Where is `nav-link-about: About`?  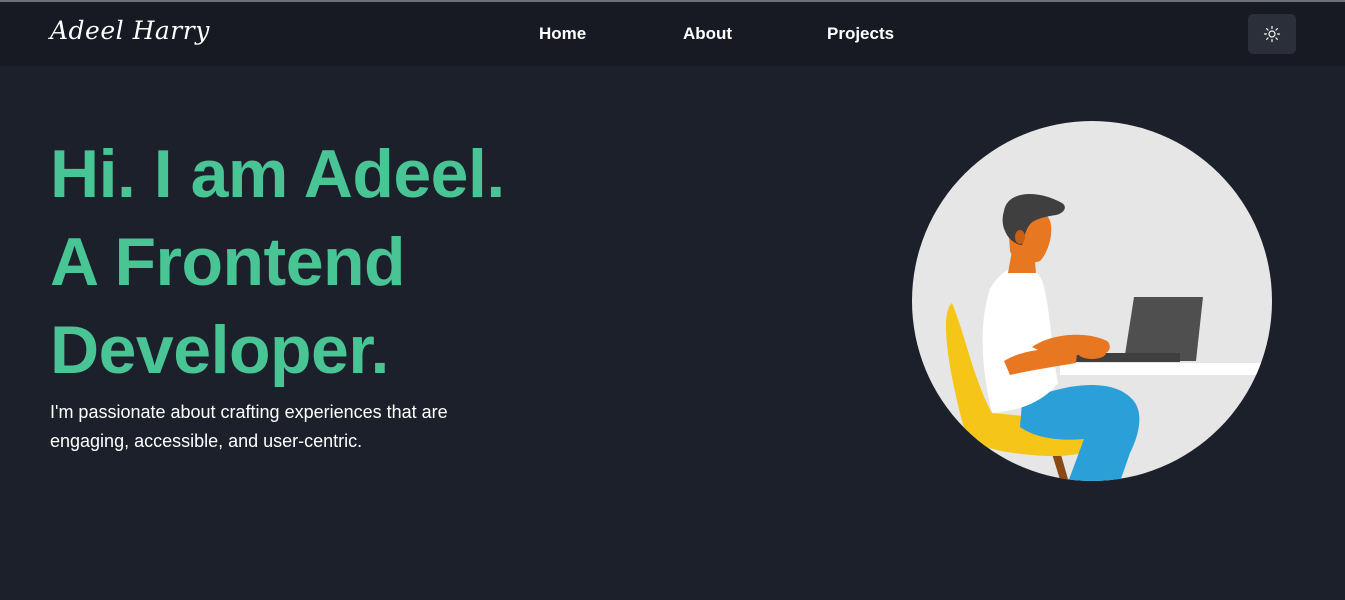
nav-link-about: About is located at coordinates (707, 34).